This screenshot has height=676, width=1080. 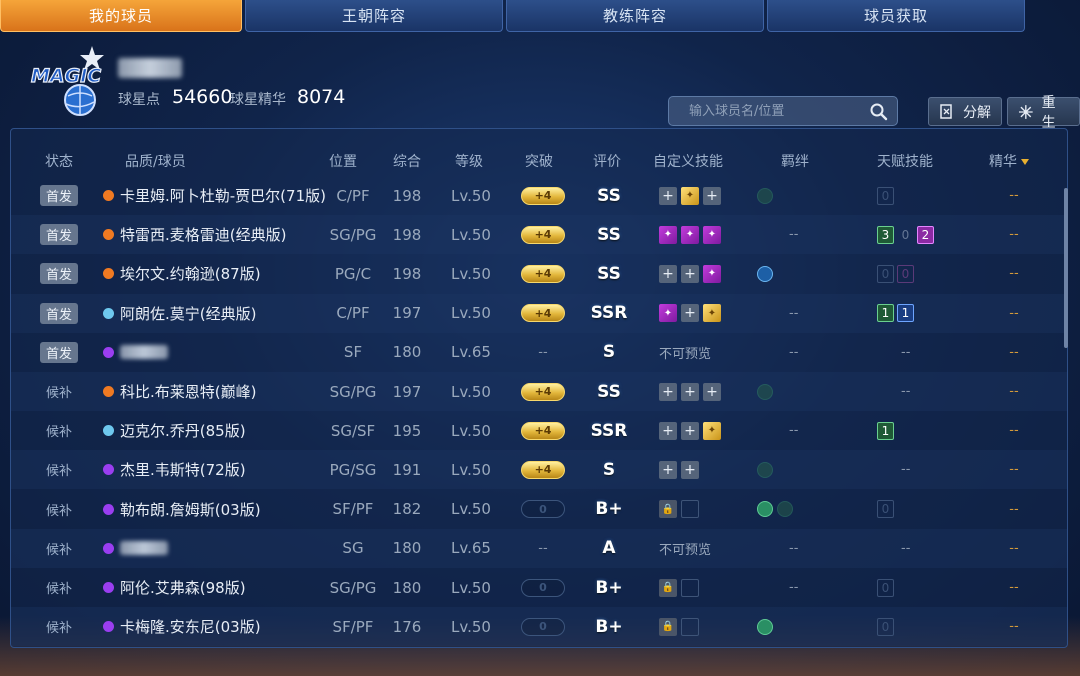 What do you see at coordinates (774, 111) in the screenshot?
I see `search-input` at bounding box center [774, 111].